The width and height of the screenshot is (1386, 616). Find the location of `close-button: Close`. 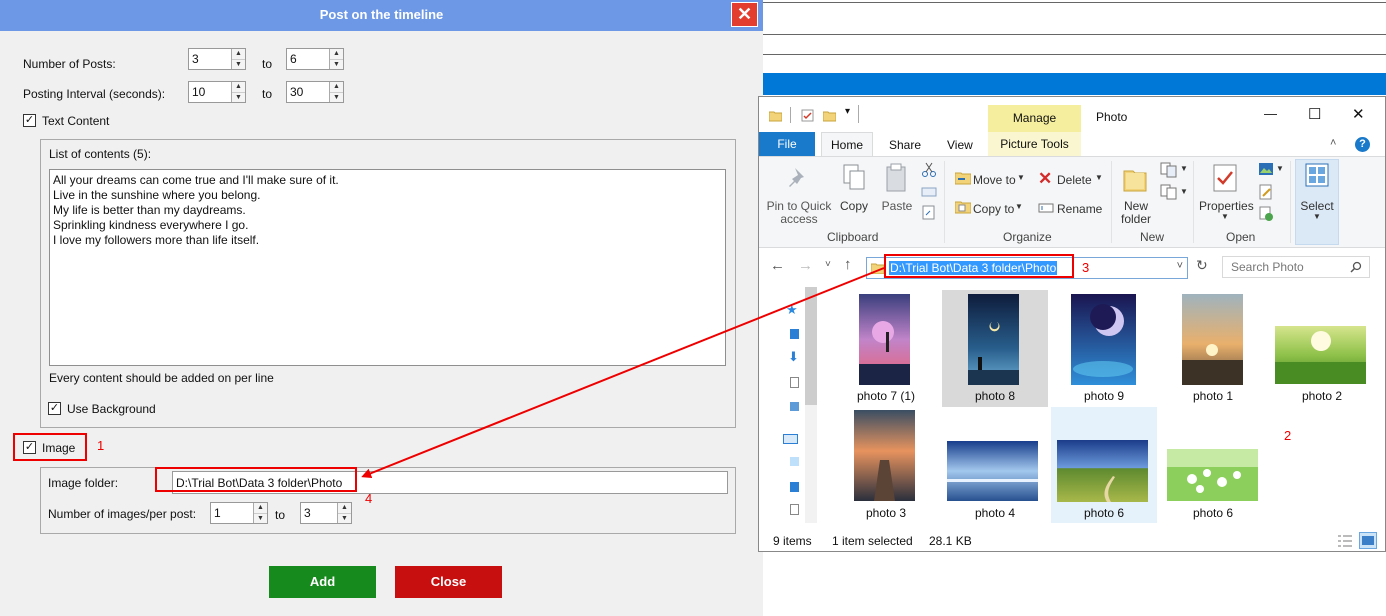

close-button: Close is located at coordinates (448, 582).